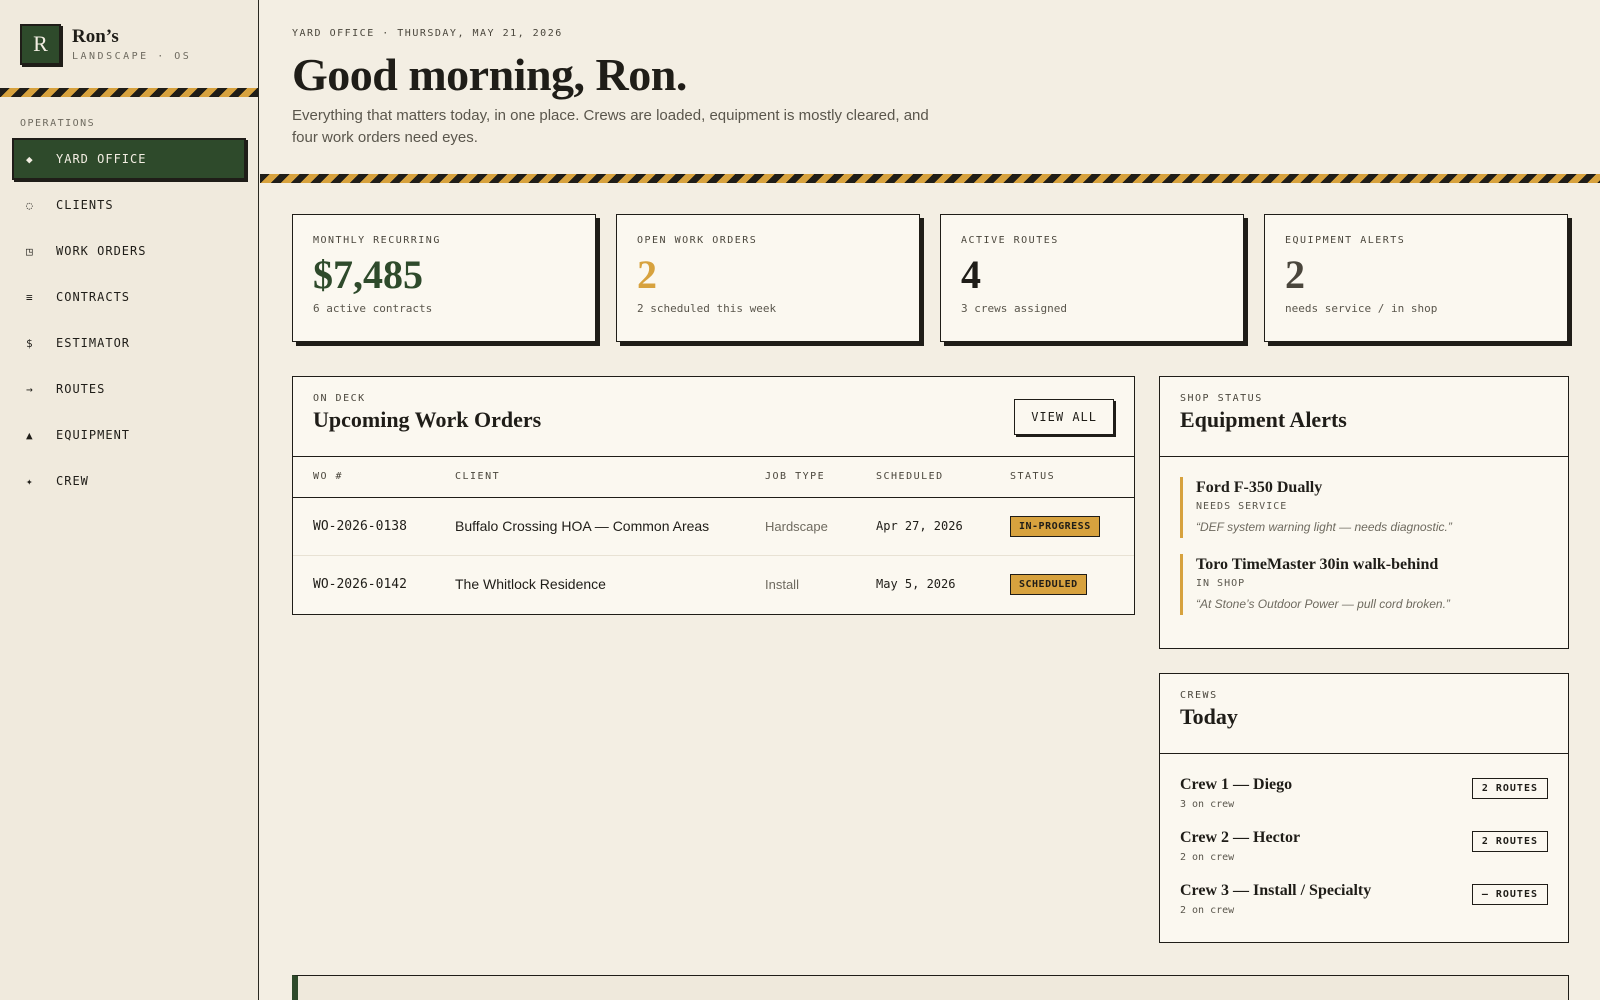 This screenshot has width=1600, height=1000. I want to click on field-notes-panel, so click(930, 987).